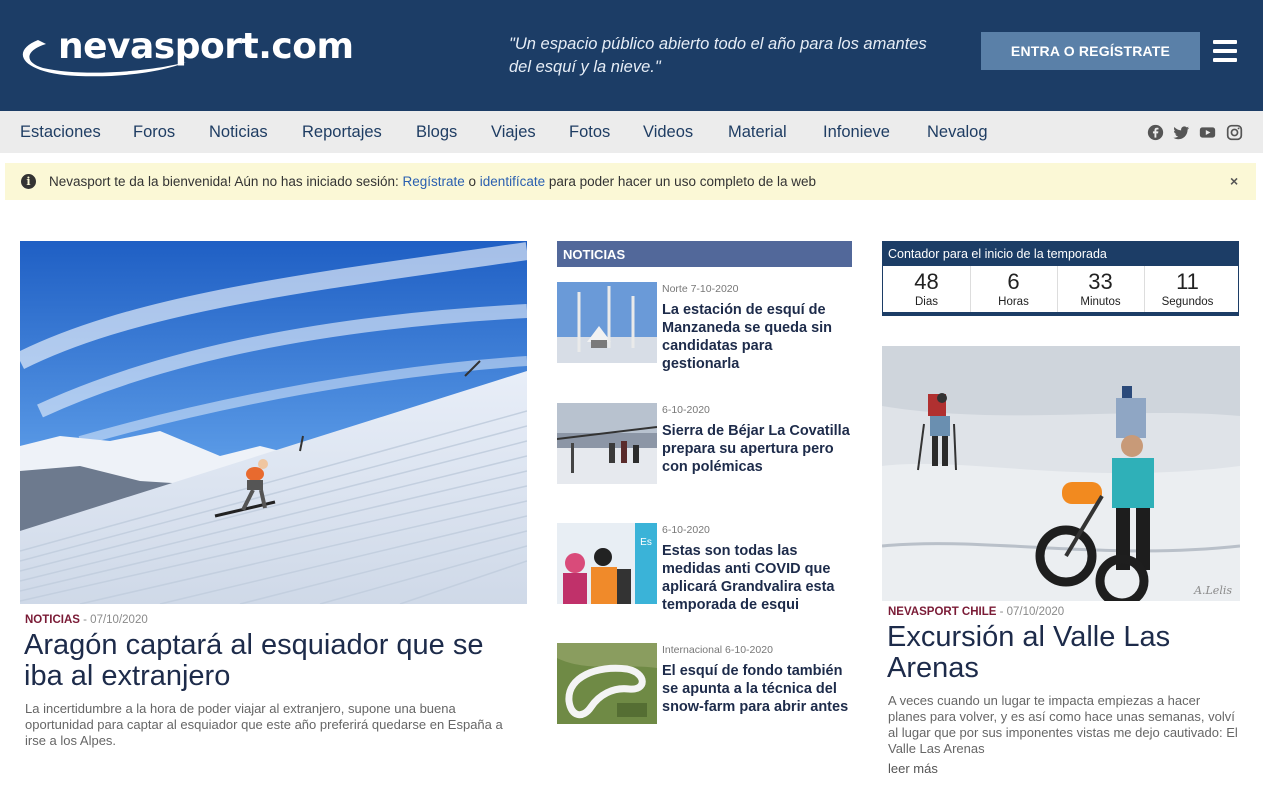 The width and height of the screenshot is (1263, 785). What do you see at coordinates (513, 132) in the screenshot?
I see `nav-item-viajes: Viajes` at bounding box center [513, 132].